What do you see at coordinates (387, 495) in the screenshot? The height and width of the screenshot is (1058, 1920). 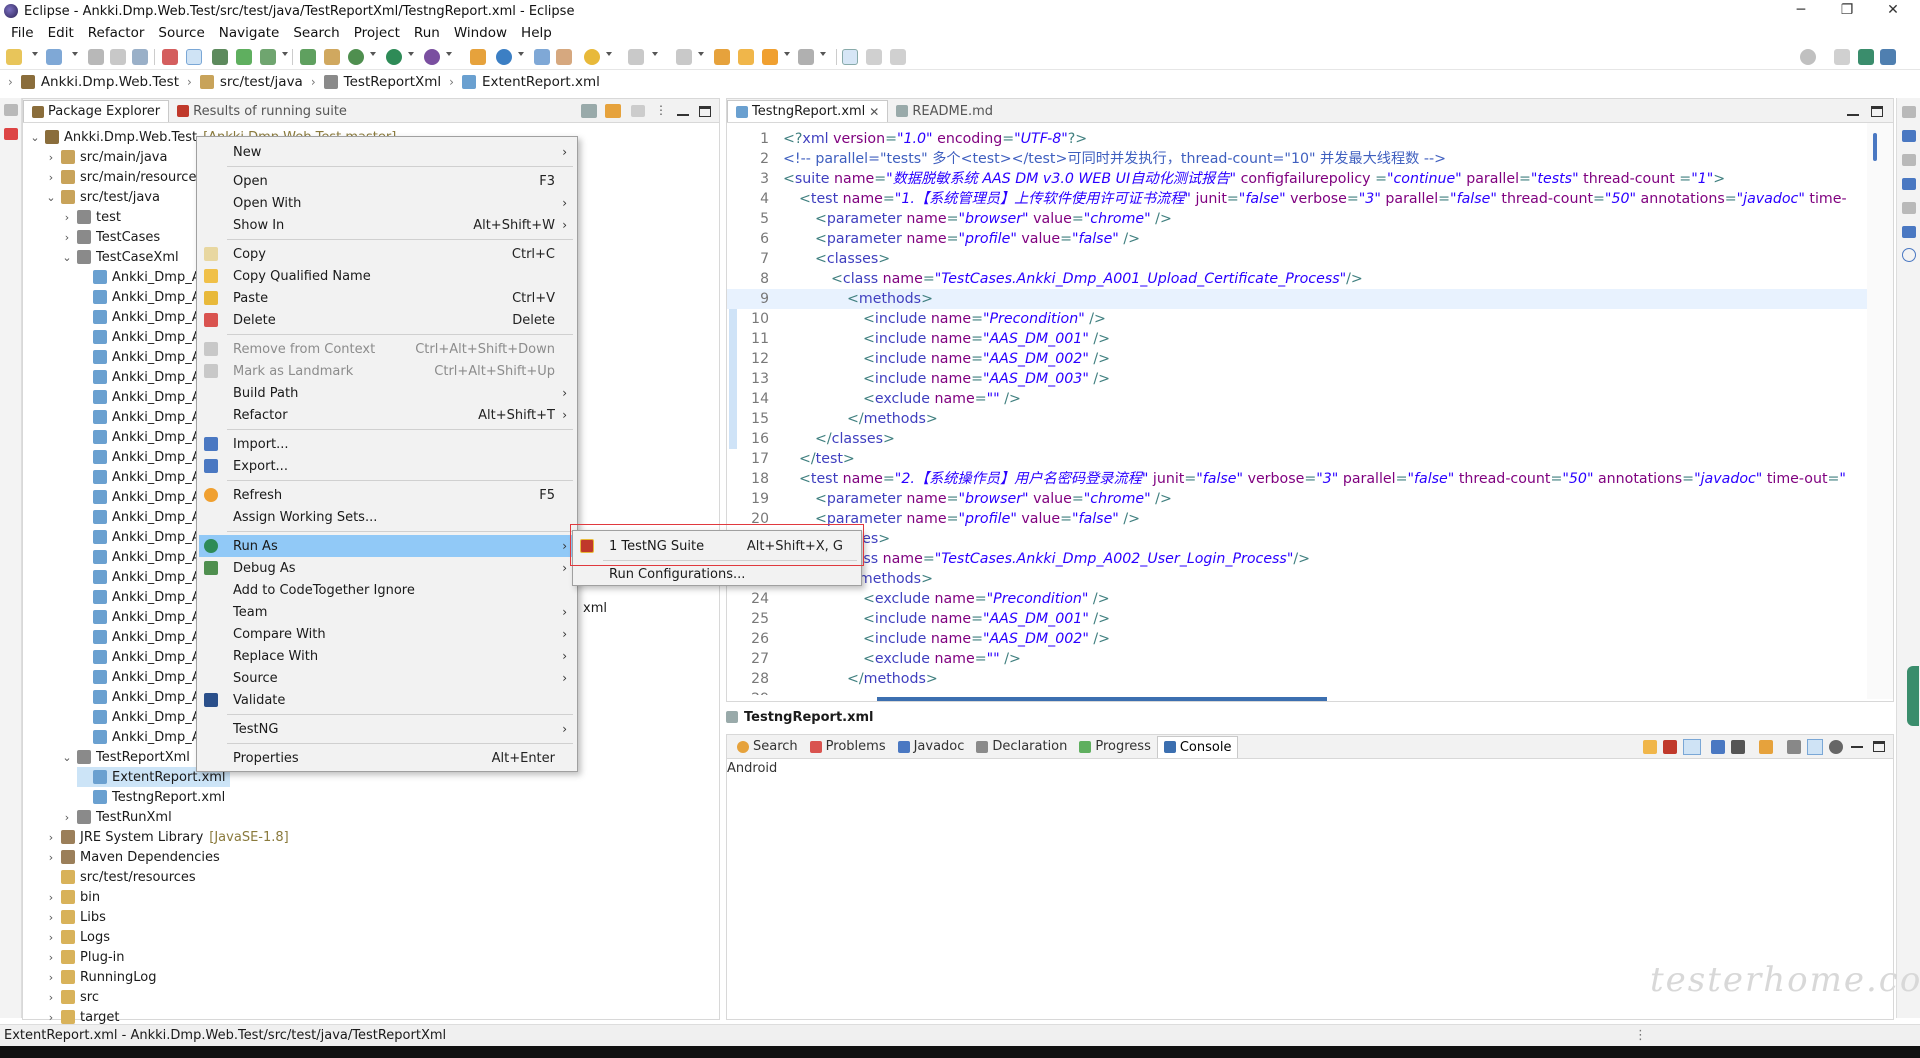 I see `menu-item-refresh: Refresh F5` at bounding box center [387, 495].